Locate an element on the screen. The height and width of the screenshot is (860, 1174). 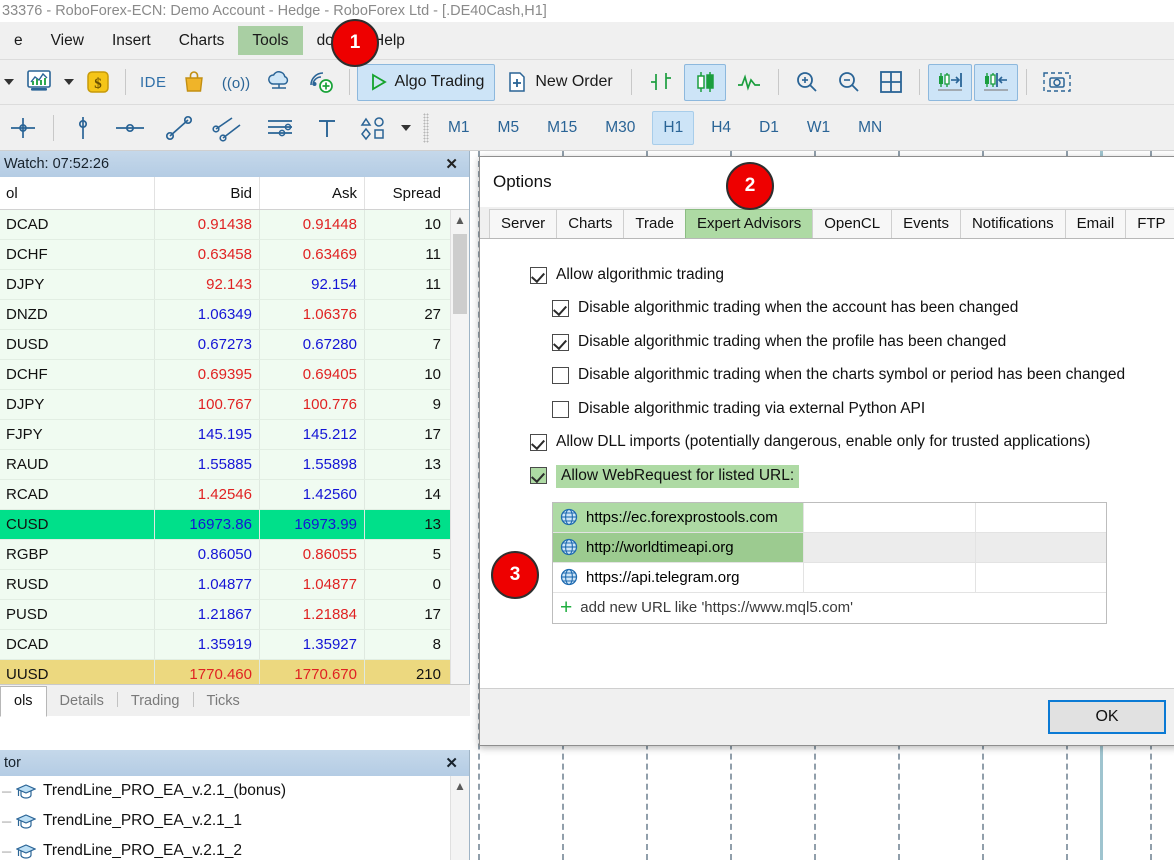
new-order-button: New Order is located at coordinates (559, 82).